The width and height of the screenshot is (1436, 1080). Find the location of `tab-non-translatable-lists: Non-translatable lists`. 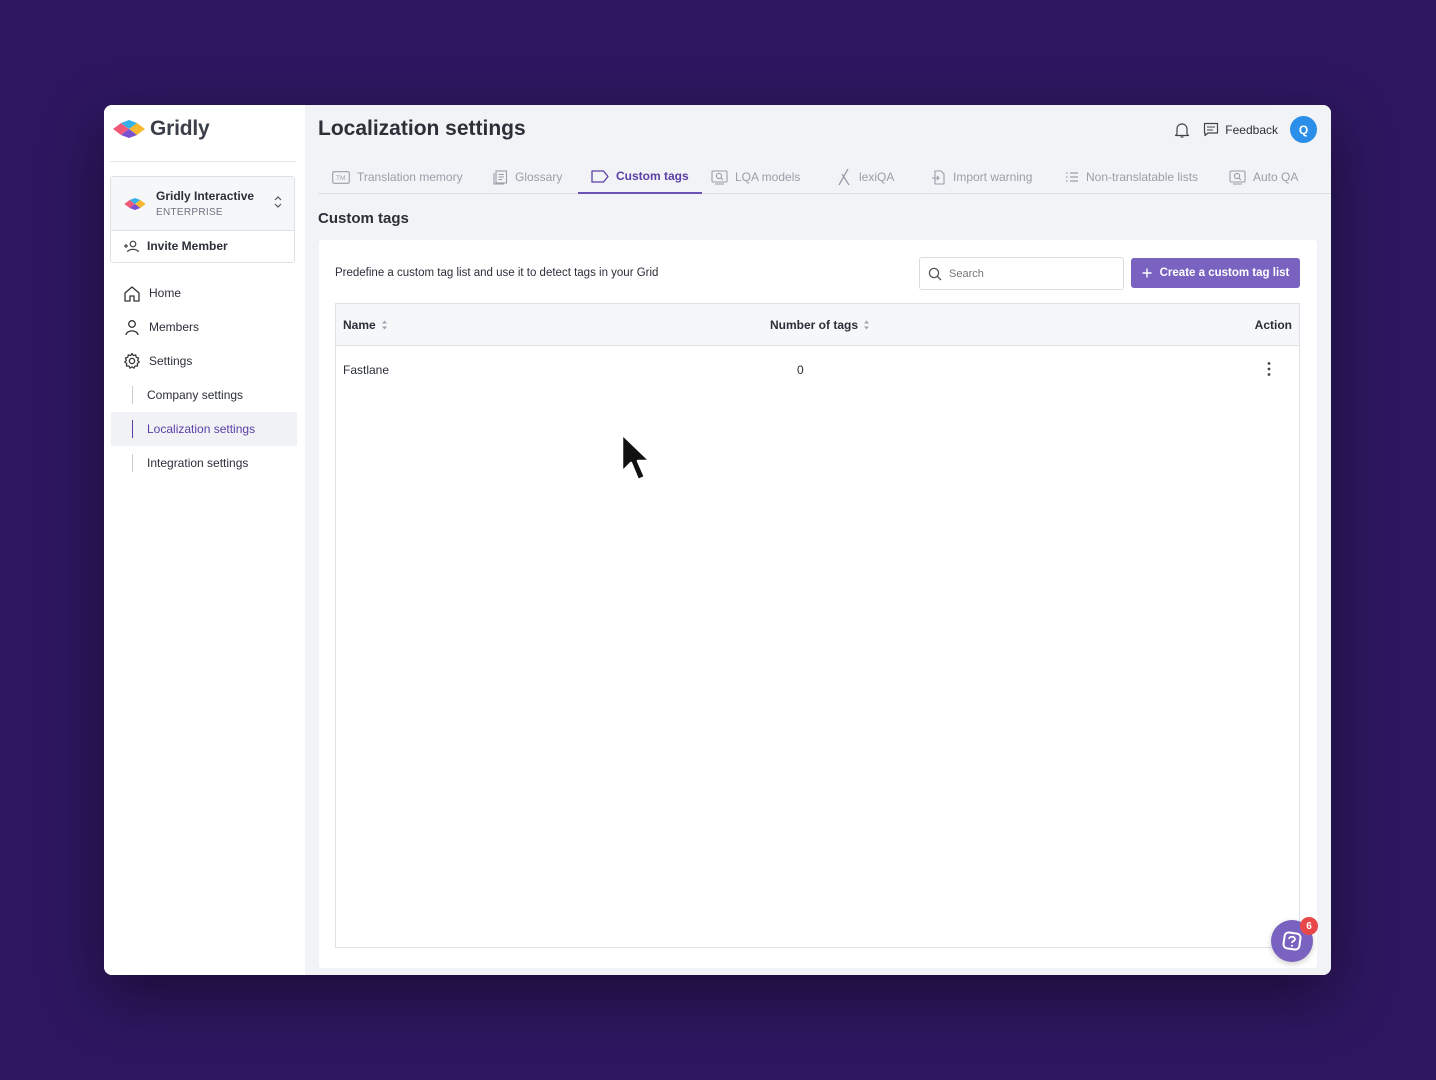

tab-non-translatable-lists: Non-translatable lists is located at coordinates (1131, 177).